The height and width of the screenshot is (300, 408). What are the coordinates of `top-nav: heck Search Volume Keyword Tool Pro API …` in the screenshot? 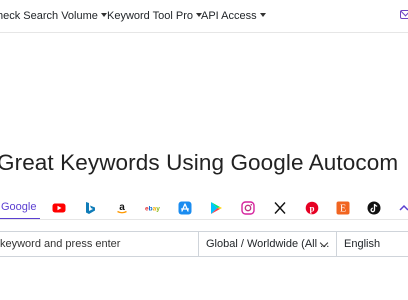 It's located at (204, 16).